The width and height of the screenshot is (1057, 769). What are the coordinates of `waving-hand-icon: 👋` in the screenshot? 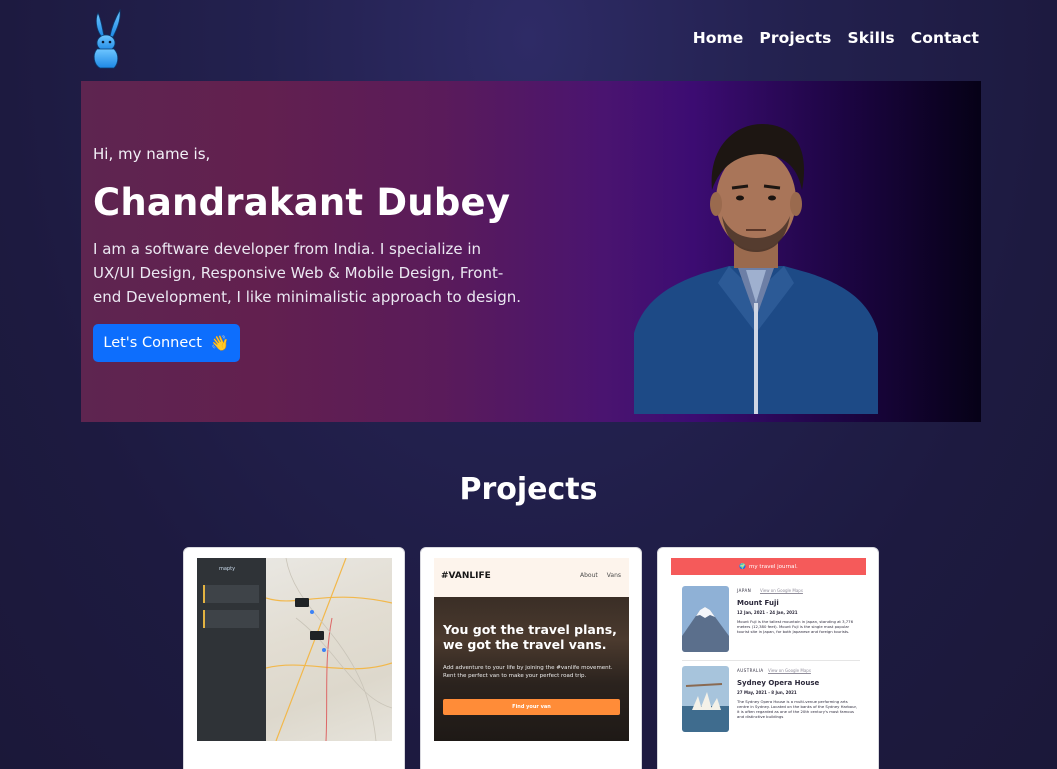 It's located at (220, 343).